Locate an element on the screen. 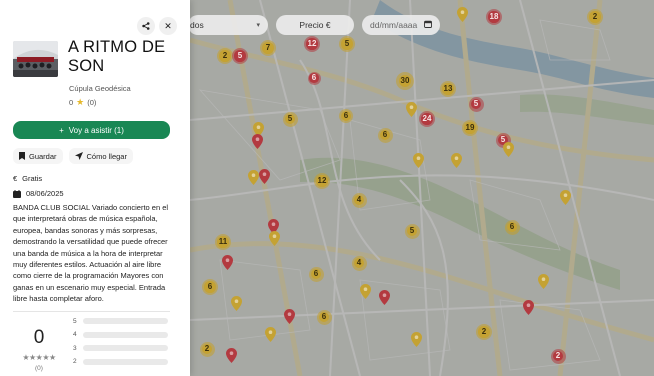  attend-button: + Voy a asistir (1) is located at coordinates (91, 130).